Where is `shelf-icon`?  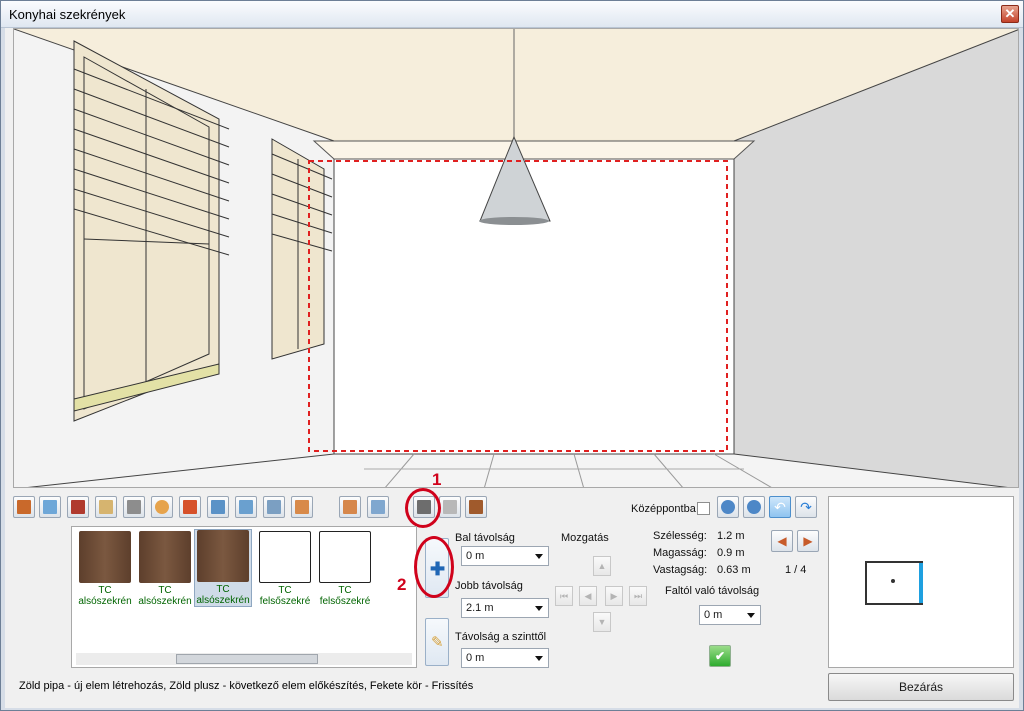
shelf-icon is located at coordinates (350, 507).